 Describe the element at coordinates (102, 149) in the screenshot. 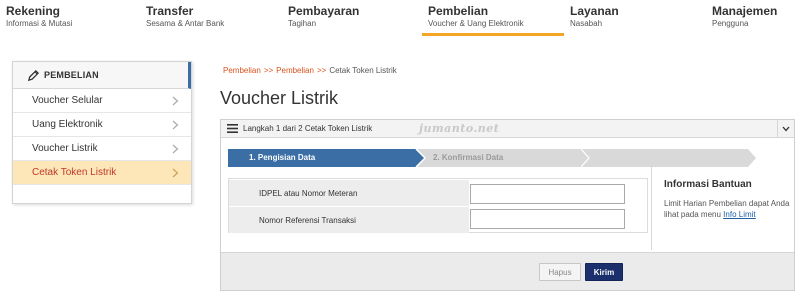

I see `sidebar-item-voucher-listrik: Voucher Listrik` at that location.